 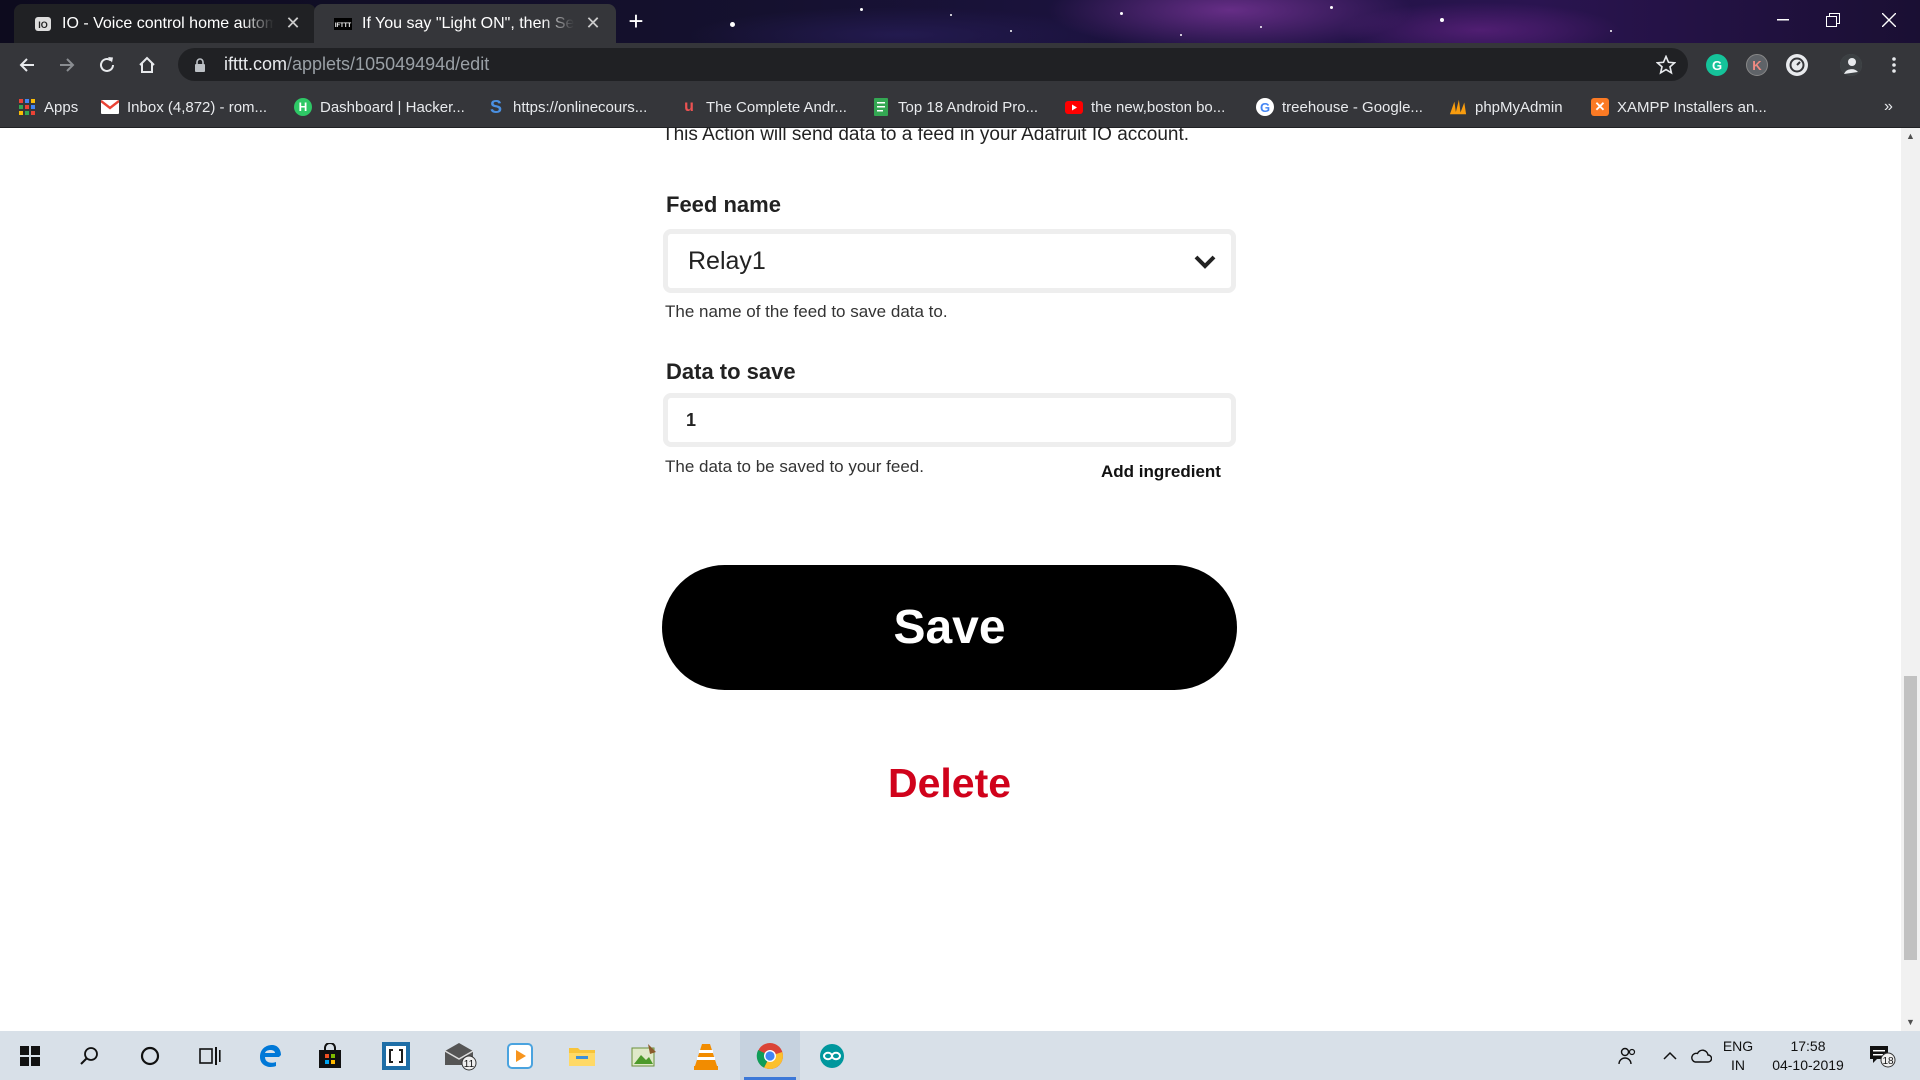 I want to click on mail-badge-count: 11, so click(x=469, y=1064).